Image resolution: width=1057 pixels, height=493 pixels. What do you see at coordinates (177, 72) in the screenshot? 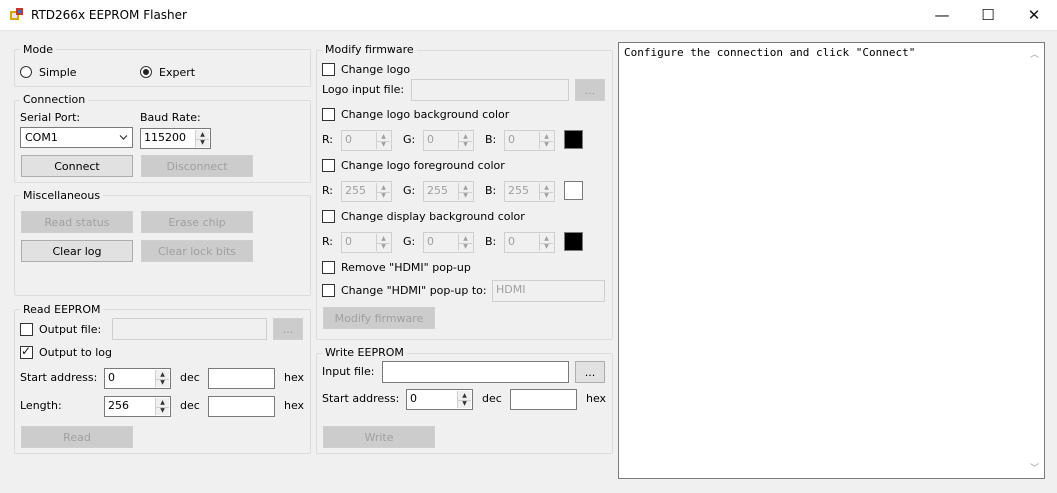
I see `expert-label: Expert` at bounding box center [177, 72].